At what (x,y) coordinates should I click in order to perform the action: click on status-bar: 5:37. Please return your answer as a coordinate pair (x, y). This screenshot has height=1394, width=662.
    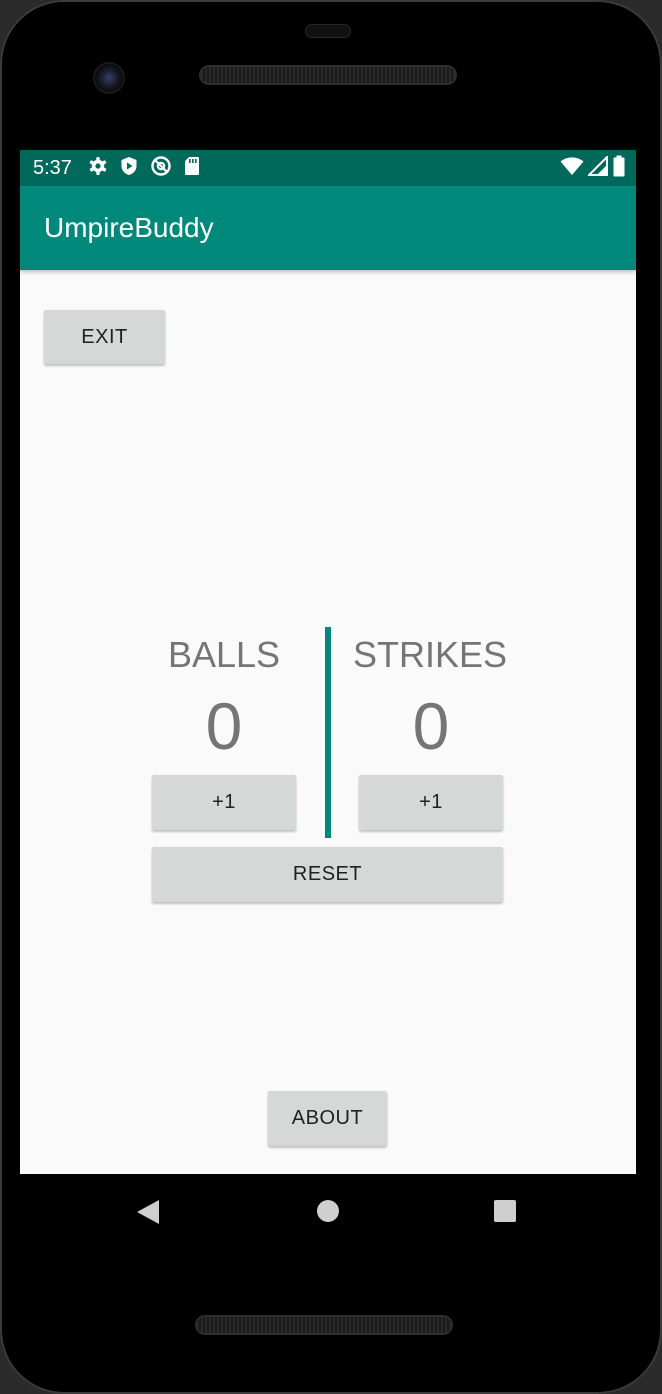
    Looking at the image, I should click on (328, 168).